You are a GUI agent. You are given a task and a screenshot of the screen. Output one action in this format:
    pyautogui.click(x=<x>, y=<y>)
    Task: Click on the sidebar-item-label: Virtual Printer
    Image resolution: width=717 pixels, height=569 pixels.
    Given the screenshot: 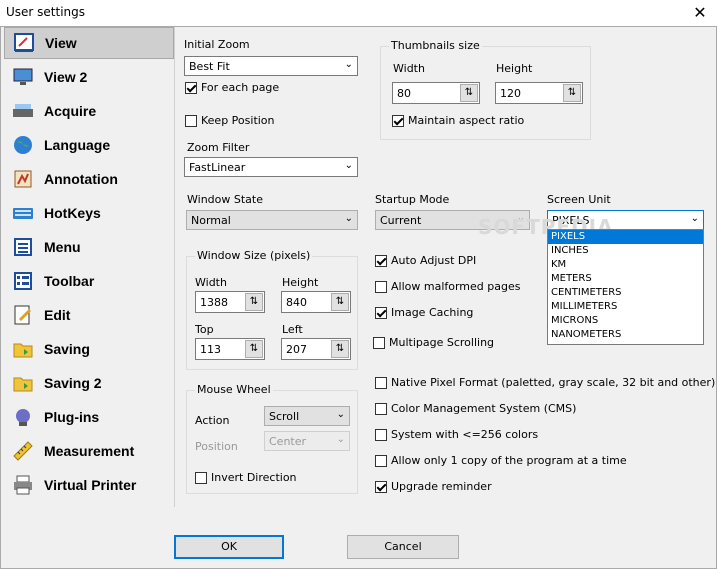 What is the action you would take?
    pyautogui.click(x=90, y=485)
    